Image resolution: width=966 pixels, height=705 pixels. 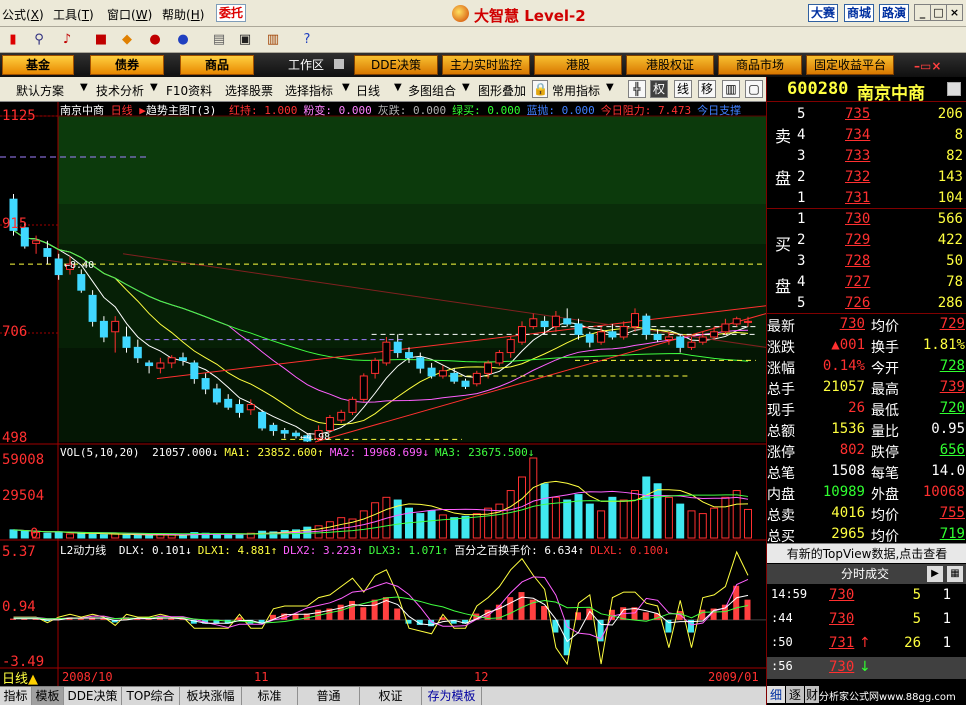 I want to click on tab-template: 模板, so click(x=48, y=696).